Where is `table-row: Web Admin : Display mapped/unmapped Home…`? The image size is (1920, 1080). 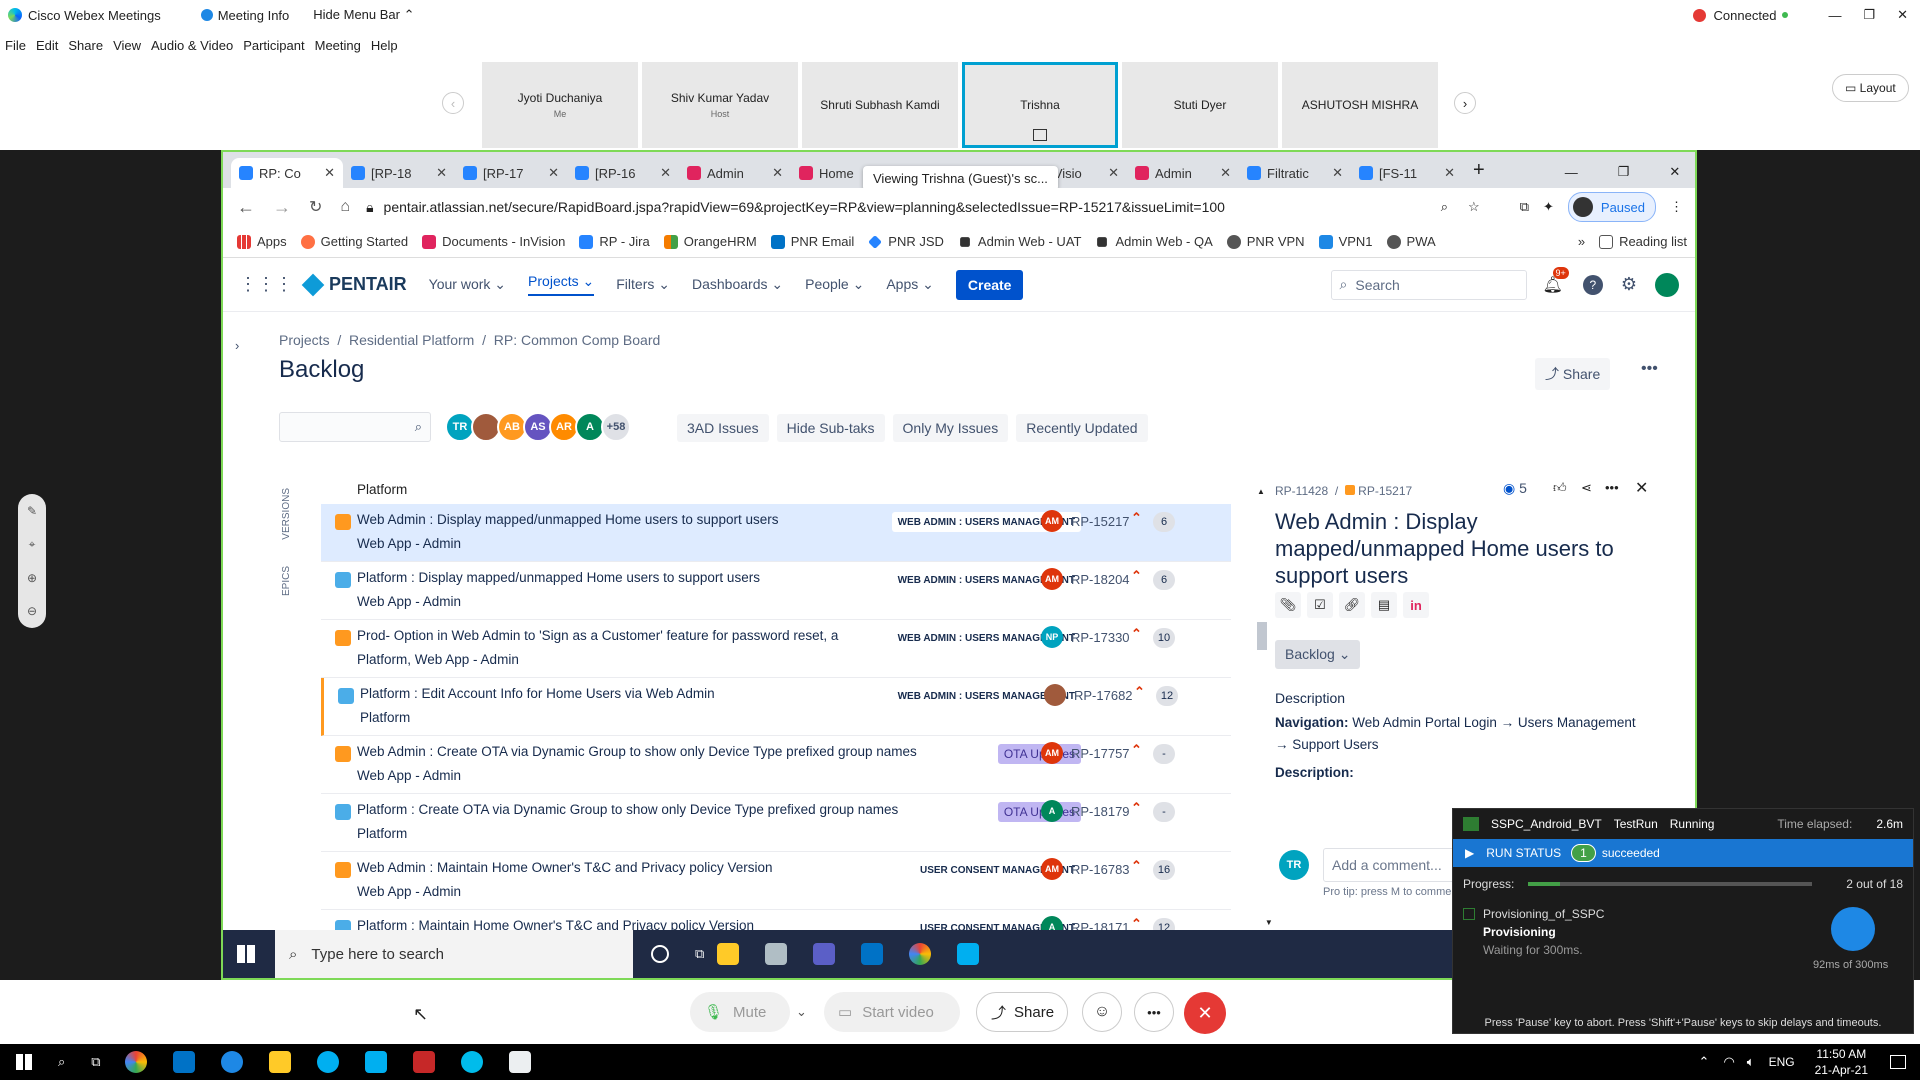
table-row: Web Admin : Display mapped/unmapped Home… is located at coordinates (776, 533).